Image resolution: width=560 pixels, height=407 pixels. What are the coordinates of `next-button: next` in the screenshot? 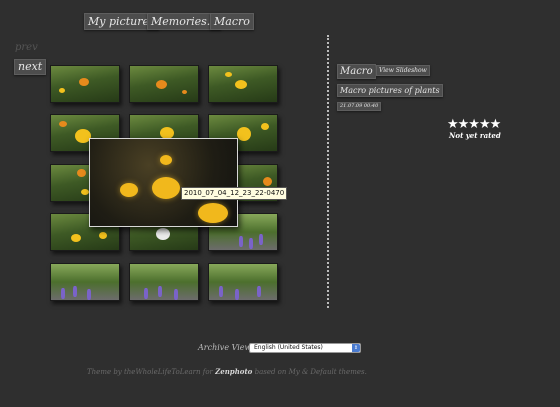 It's located at (30, 67).